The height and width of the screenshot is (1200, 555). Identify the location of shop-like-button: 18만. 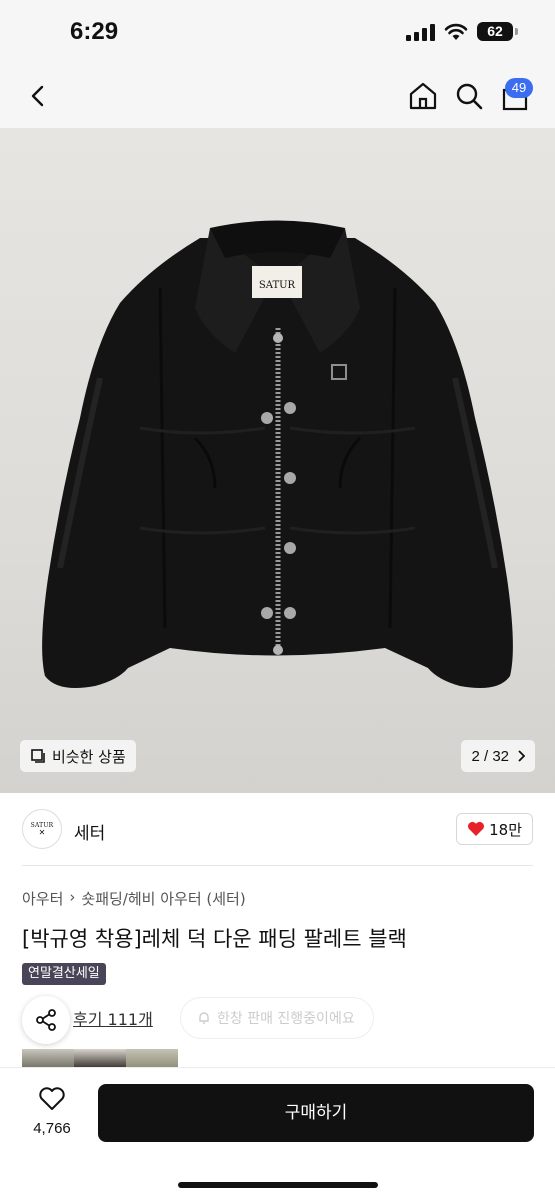
(494, 829).